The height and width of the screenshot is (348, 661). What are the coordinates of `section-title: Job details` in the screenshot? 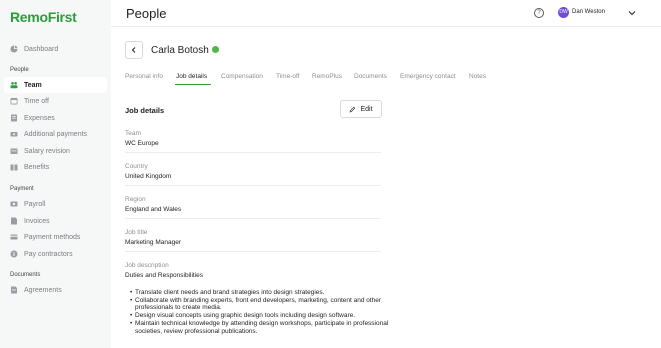 It's located at (145, 110).